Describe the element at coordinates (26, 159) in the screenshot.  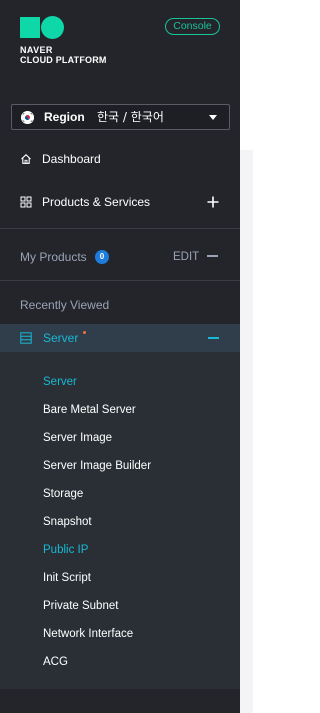
I see `home-icon` at that location.